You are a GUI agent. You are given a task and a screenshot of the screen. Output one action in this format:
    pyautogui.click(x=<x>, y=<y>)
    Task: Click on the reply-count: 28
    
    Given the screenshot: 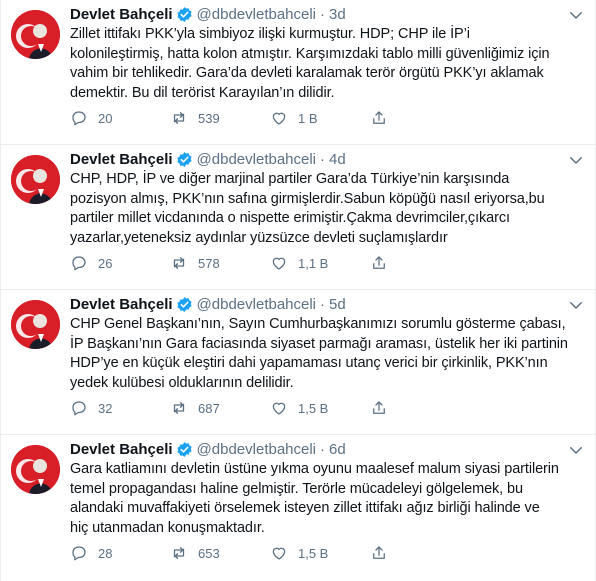 What is the action you would take?
    pyautogui.click(x=105, y=553)
    